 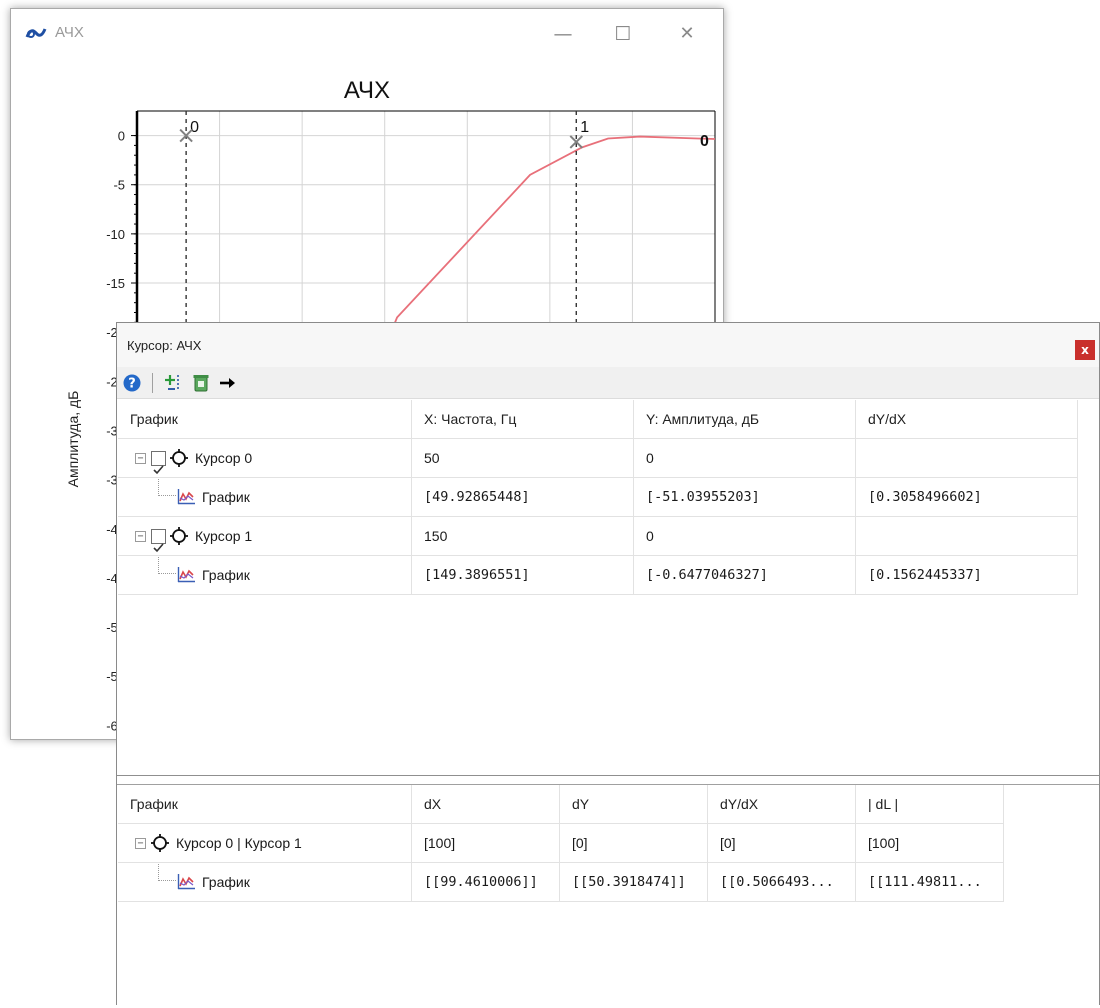 I want to click on column-header-dx: dX, so click(x=486, y=804).